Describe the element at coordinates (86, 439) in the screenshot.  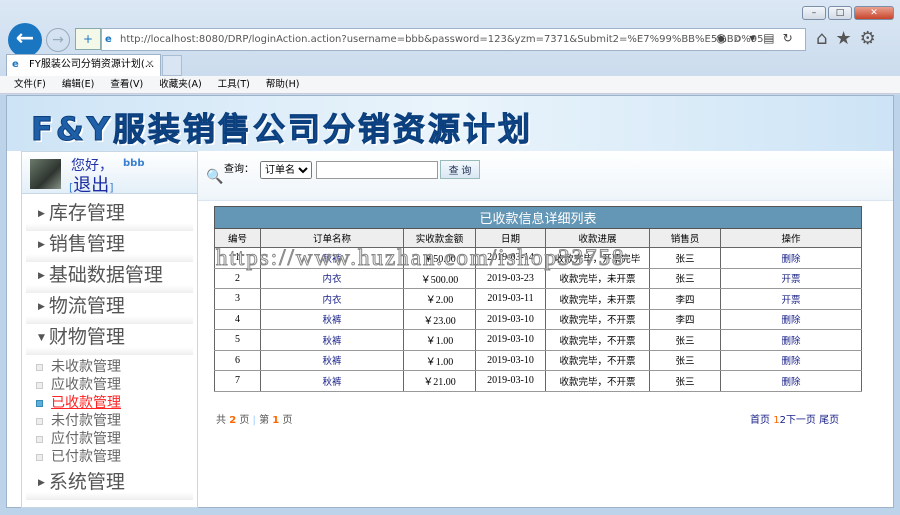
I see `label: 应付款管理` at that location.